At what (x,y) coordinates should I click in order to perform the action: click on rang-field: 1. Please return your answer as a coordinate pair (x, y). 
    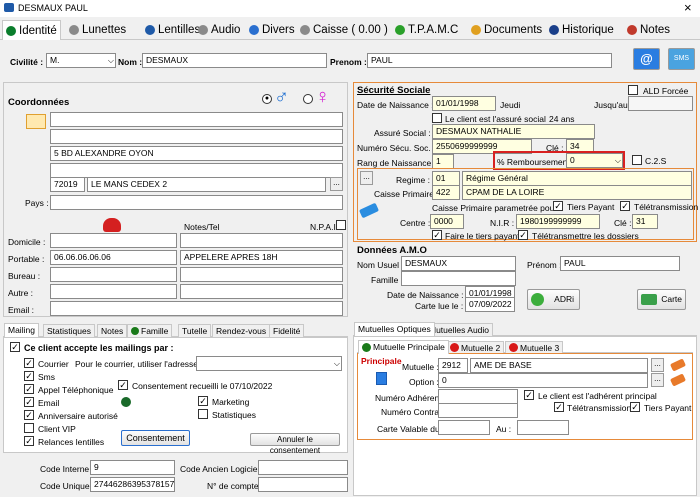
    Looking at the image, I should click on (443, 161).